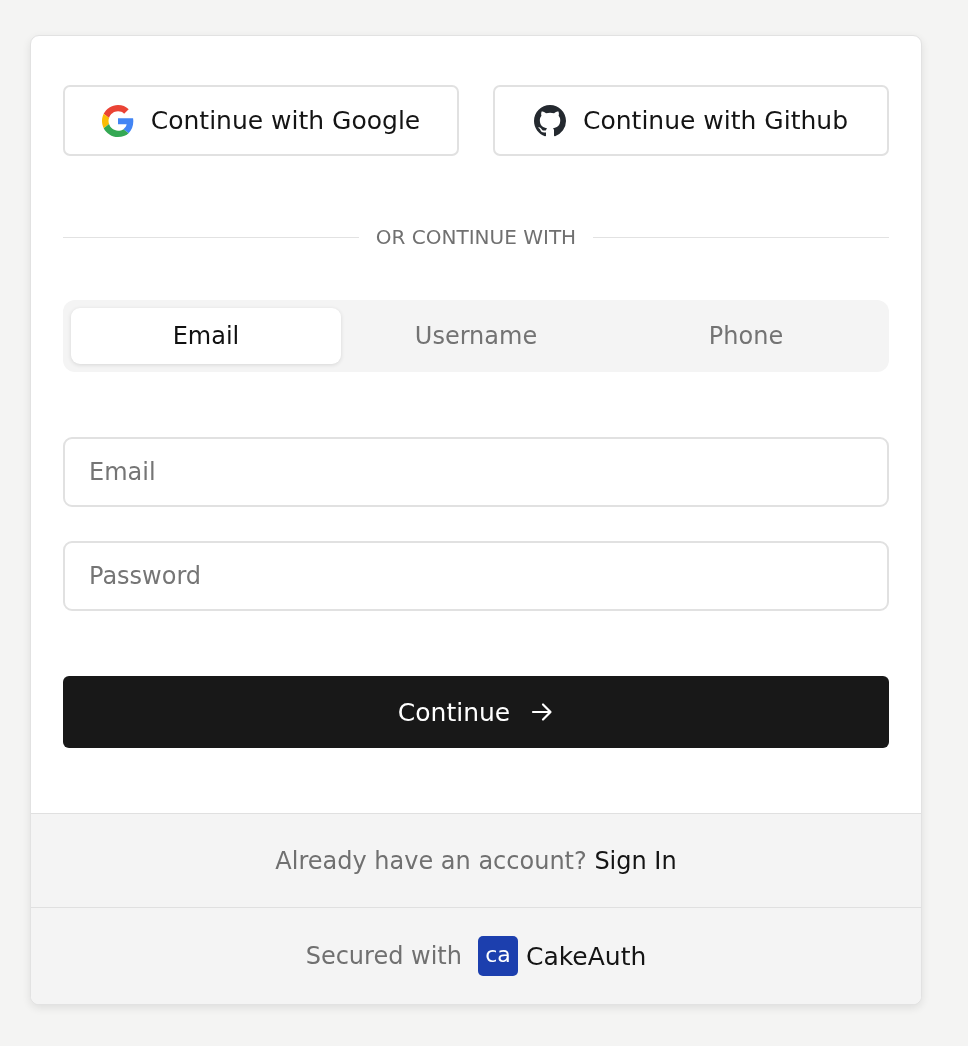  I want to click on brand-name: CakeAuth, so click(586, 956).